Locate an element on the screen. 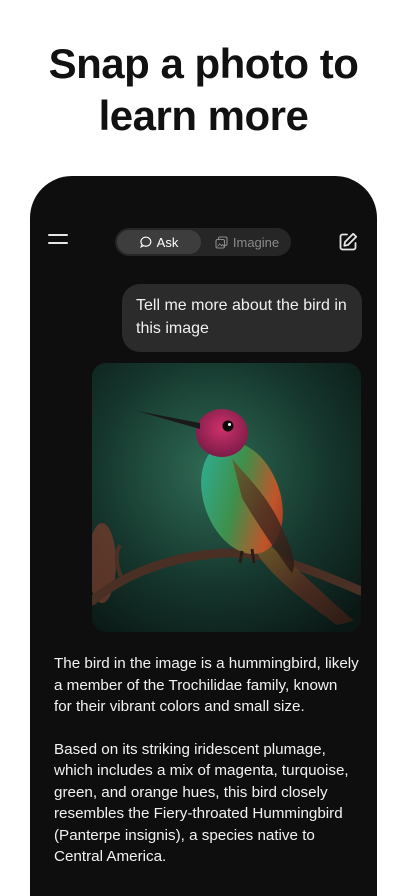 This screenshot has width=407, height=896. new-chat-edit-icon is located at coordinates (348, 242).